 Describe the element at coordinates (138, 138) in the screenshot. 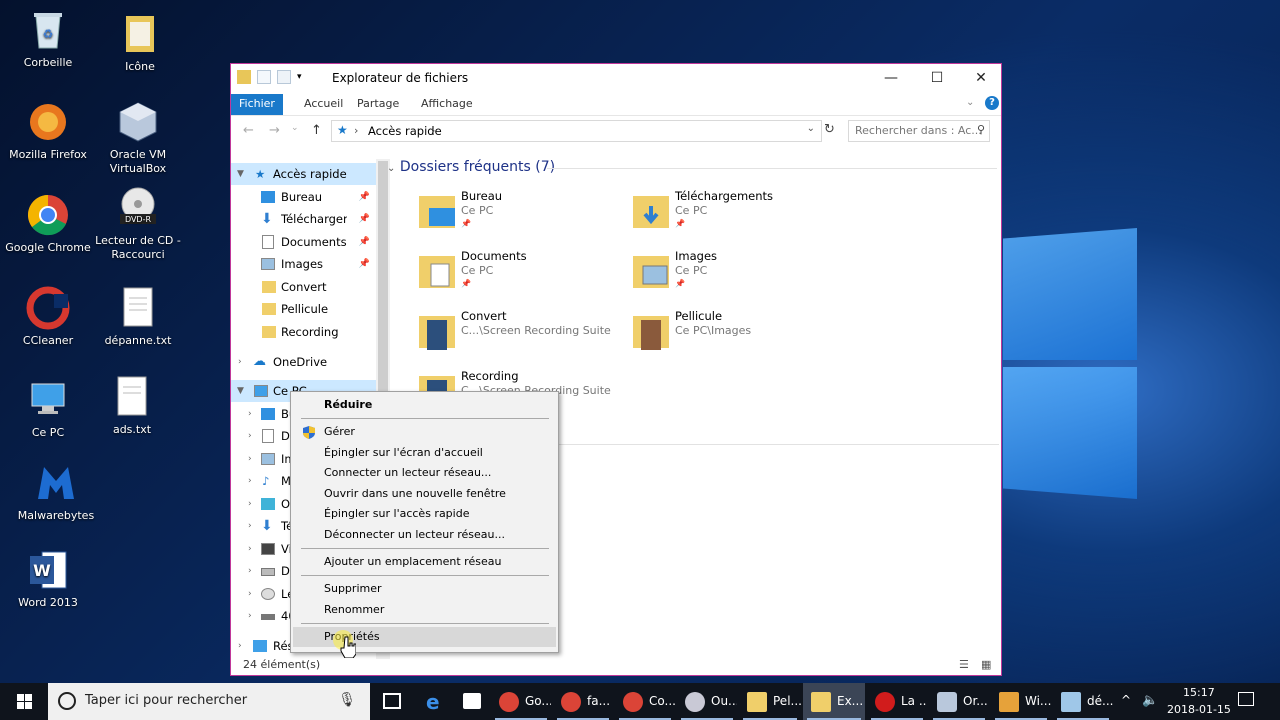

I see `desktop-icon-virtualbox: Oracle VM VirtualBox` at that location.